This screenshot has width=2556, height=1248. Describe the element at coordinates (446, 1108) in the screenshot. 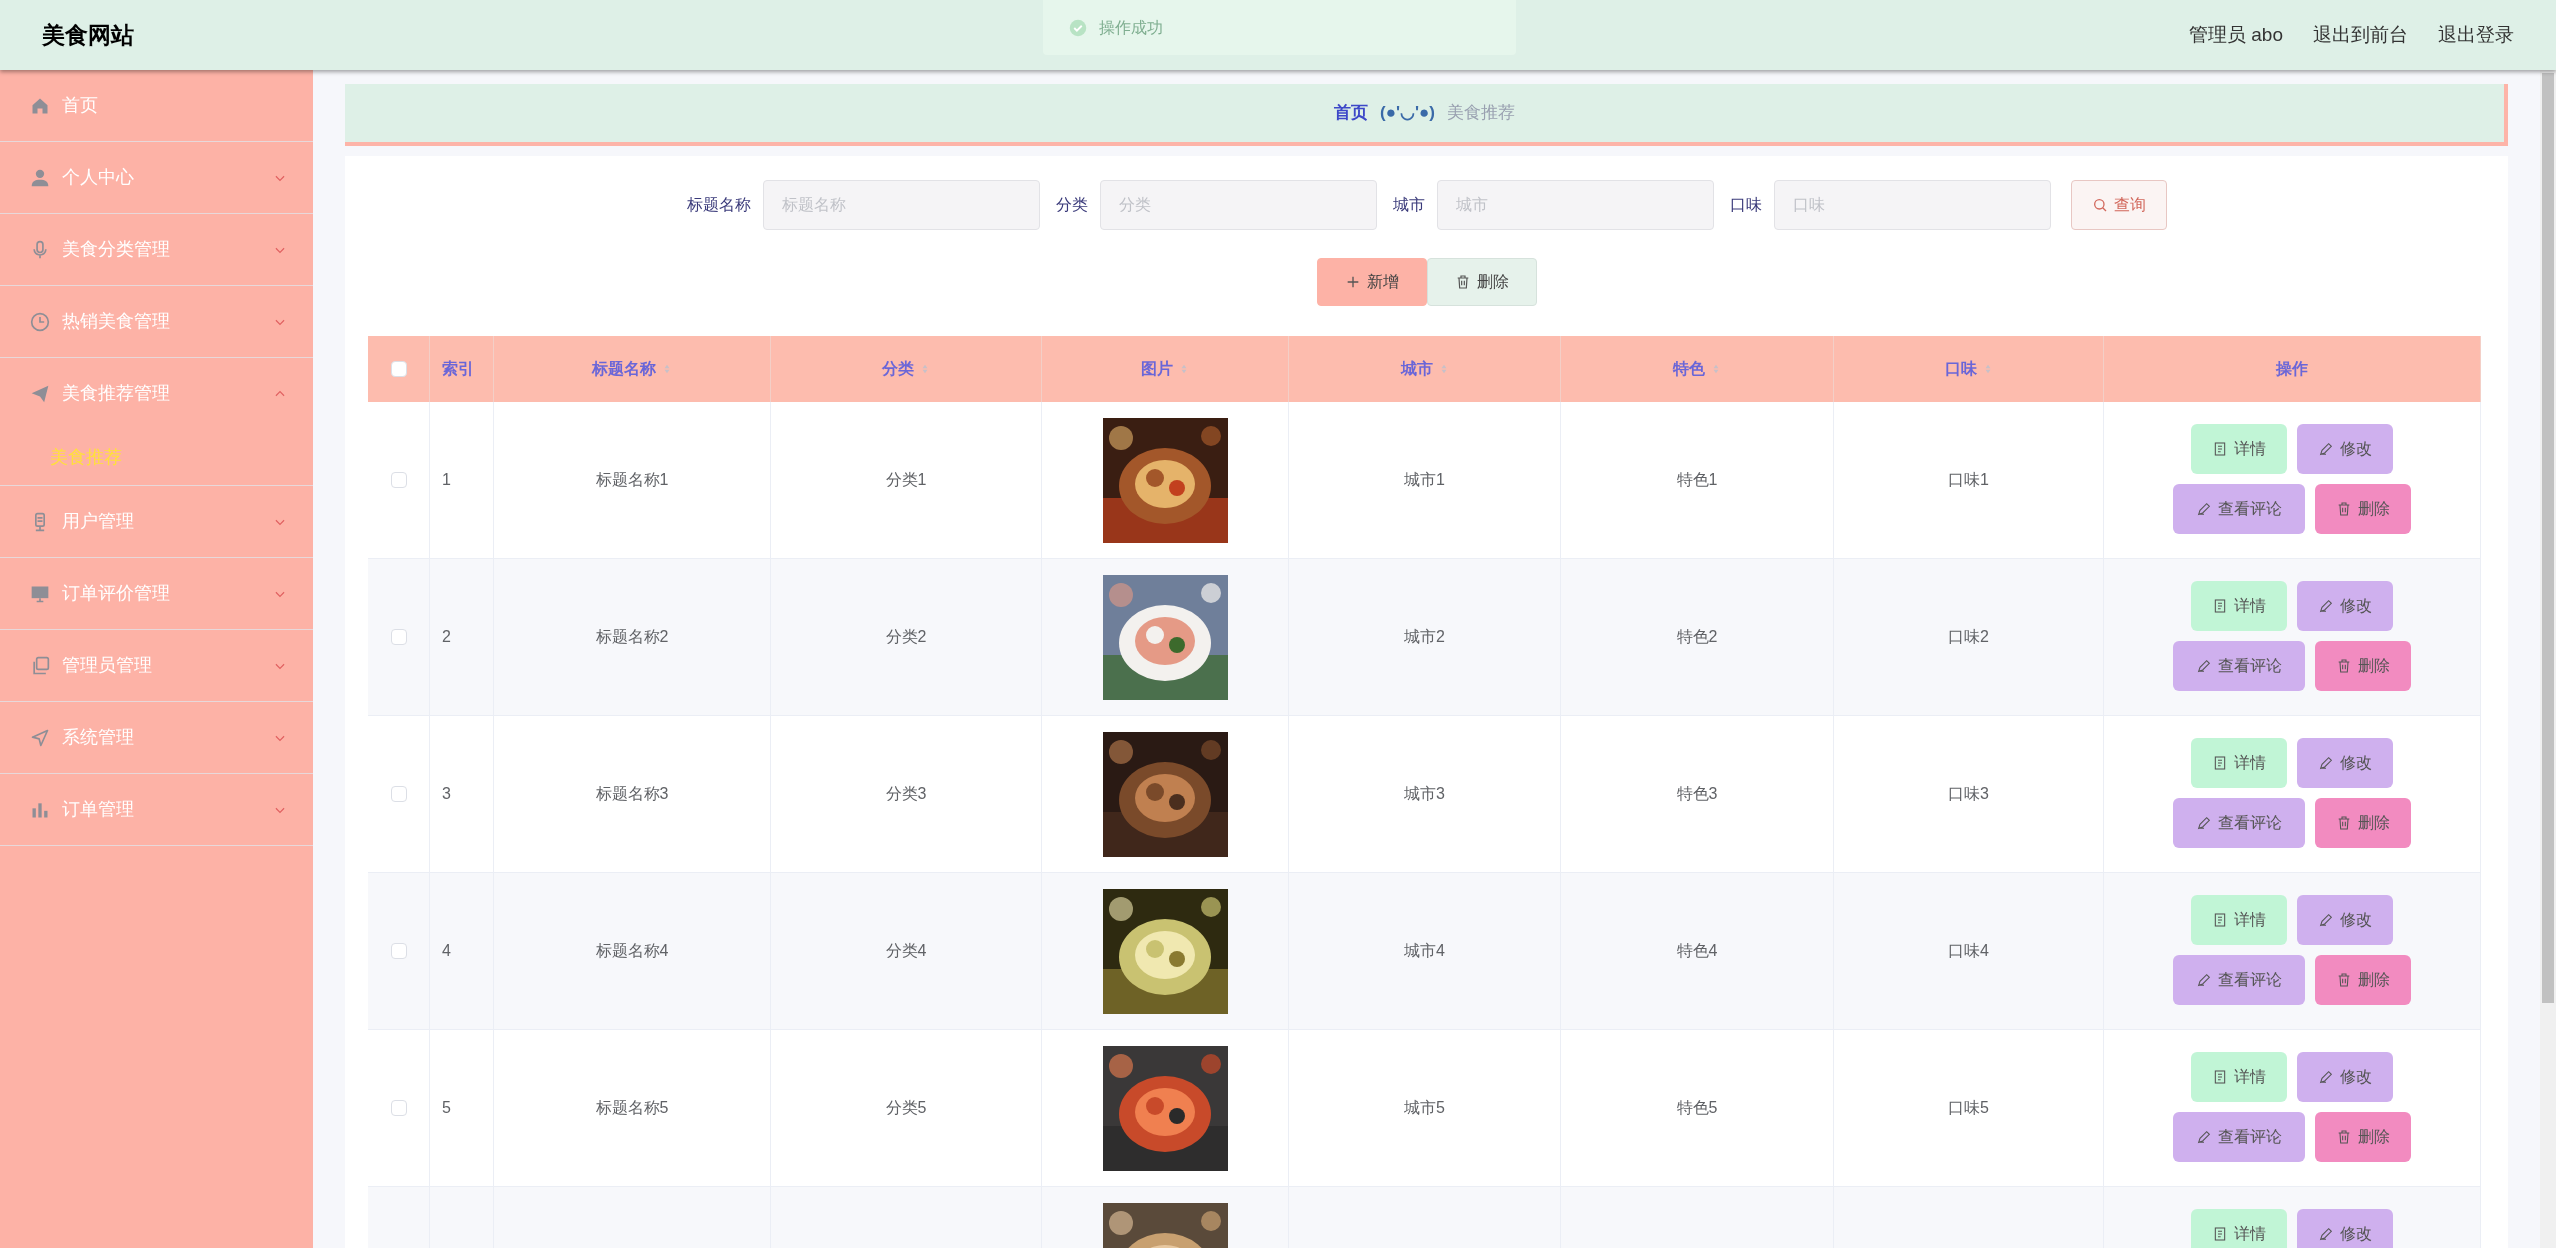

I see `table-cell-text: 5` at that location.